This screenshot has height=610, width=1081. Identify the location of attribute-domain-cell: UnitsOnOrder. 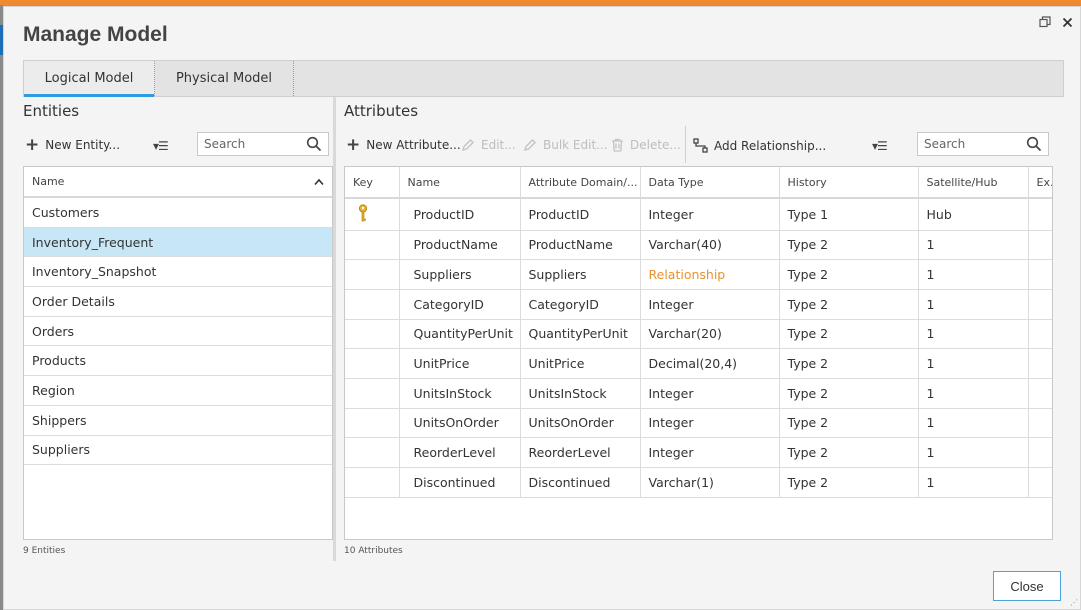
(580, 423).